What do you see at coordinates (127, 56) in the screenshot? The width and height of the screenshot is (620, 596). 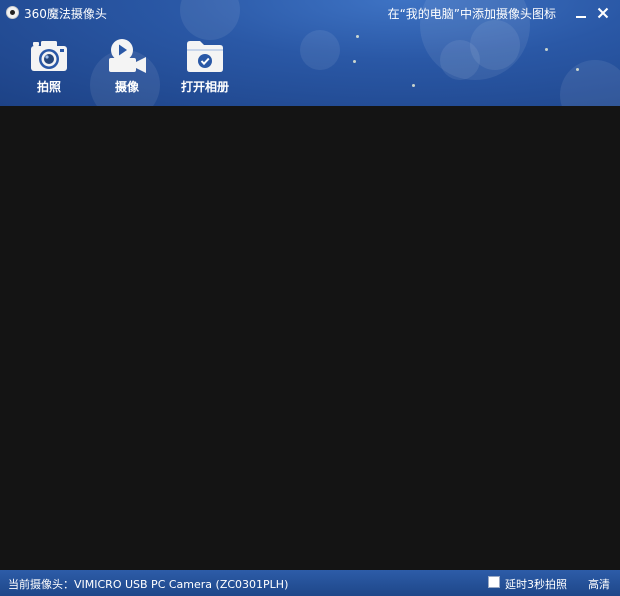 I see `video-camera-icon` at bounding box center [127, 56].